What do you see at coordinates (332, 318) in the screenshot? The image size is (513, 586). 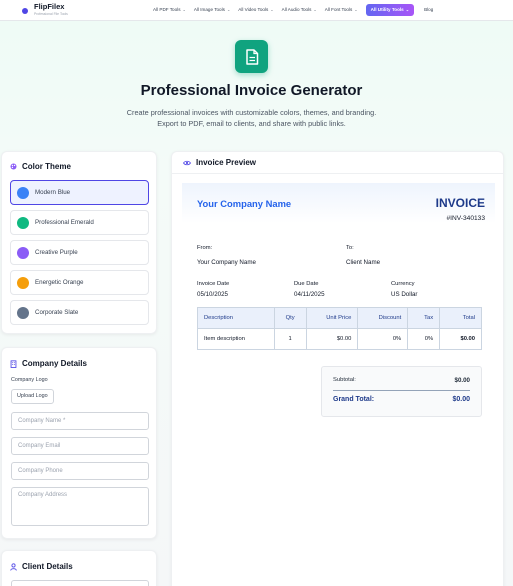 I see `column-header: Unit Price` at bounding box center [332, 318].